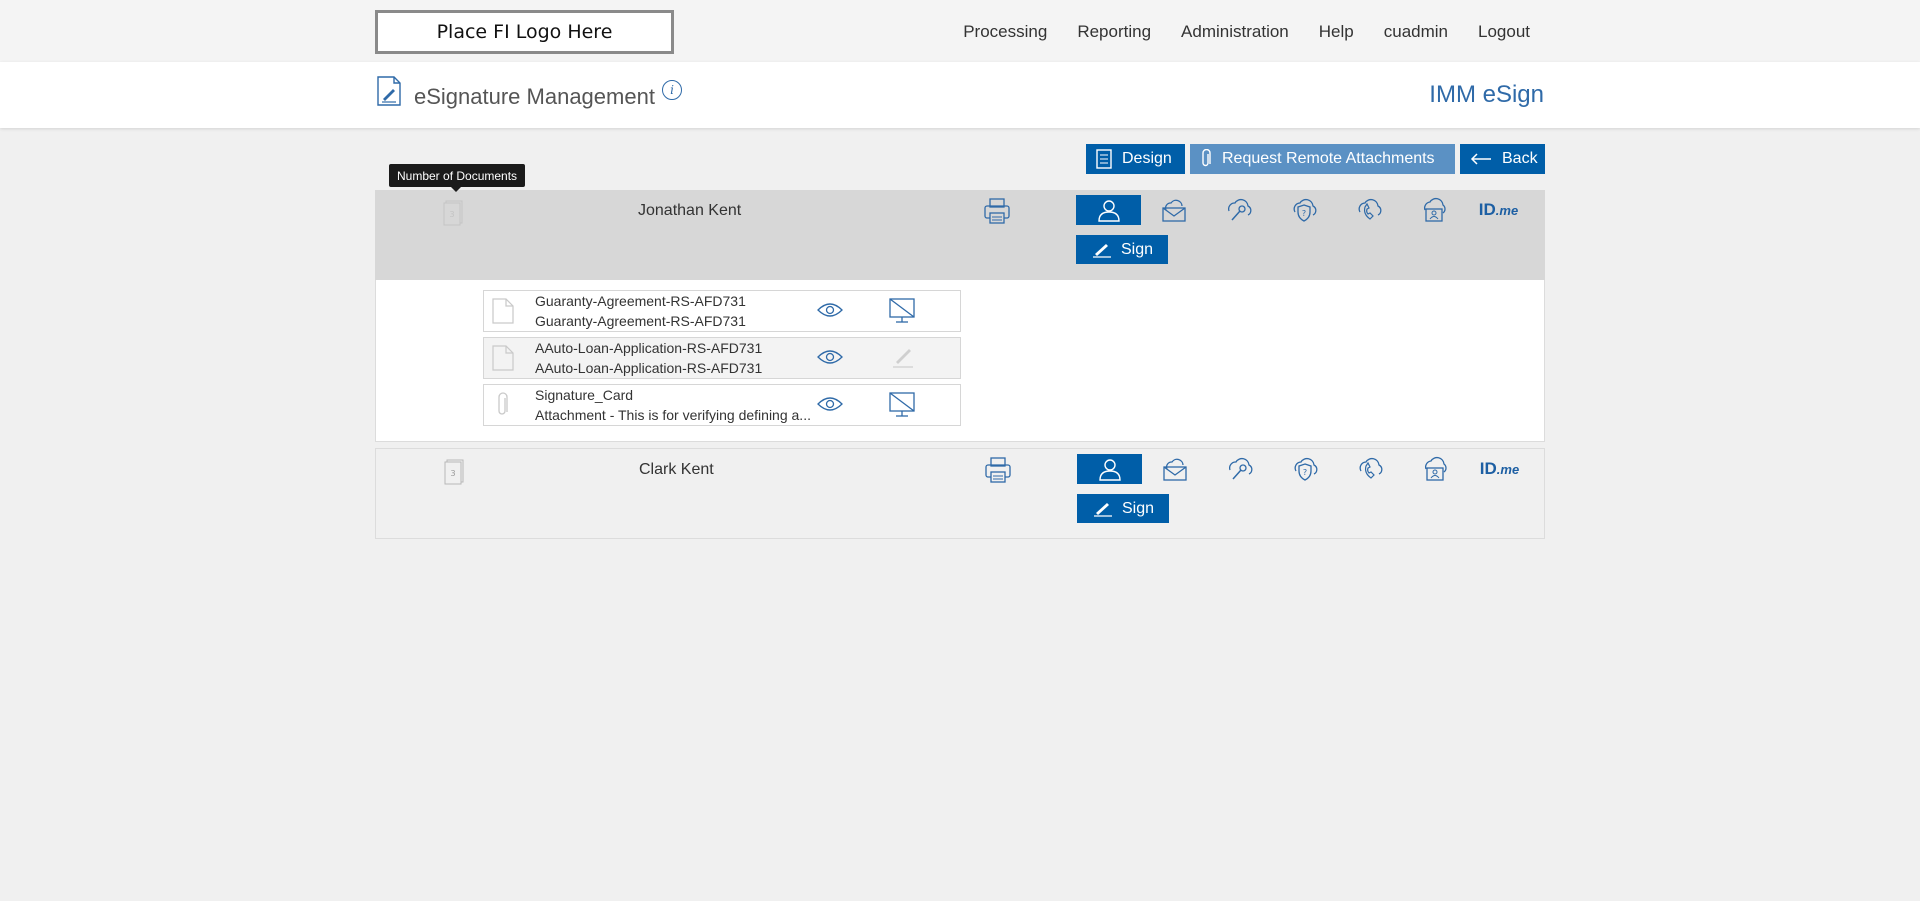 The height and width of the screenshot is (901, 1920). I want to click on page-title: eSignature Management, so click(534, 96).